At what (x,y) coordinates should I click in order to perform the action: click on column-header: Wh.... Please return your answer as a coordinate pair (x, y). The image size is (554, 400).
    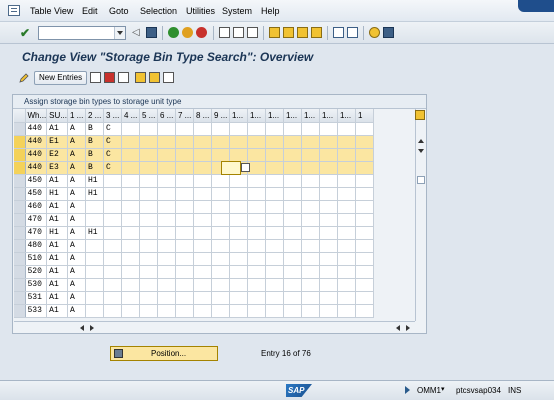
    Looking at the image, I should click on (36, 116).